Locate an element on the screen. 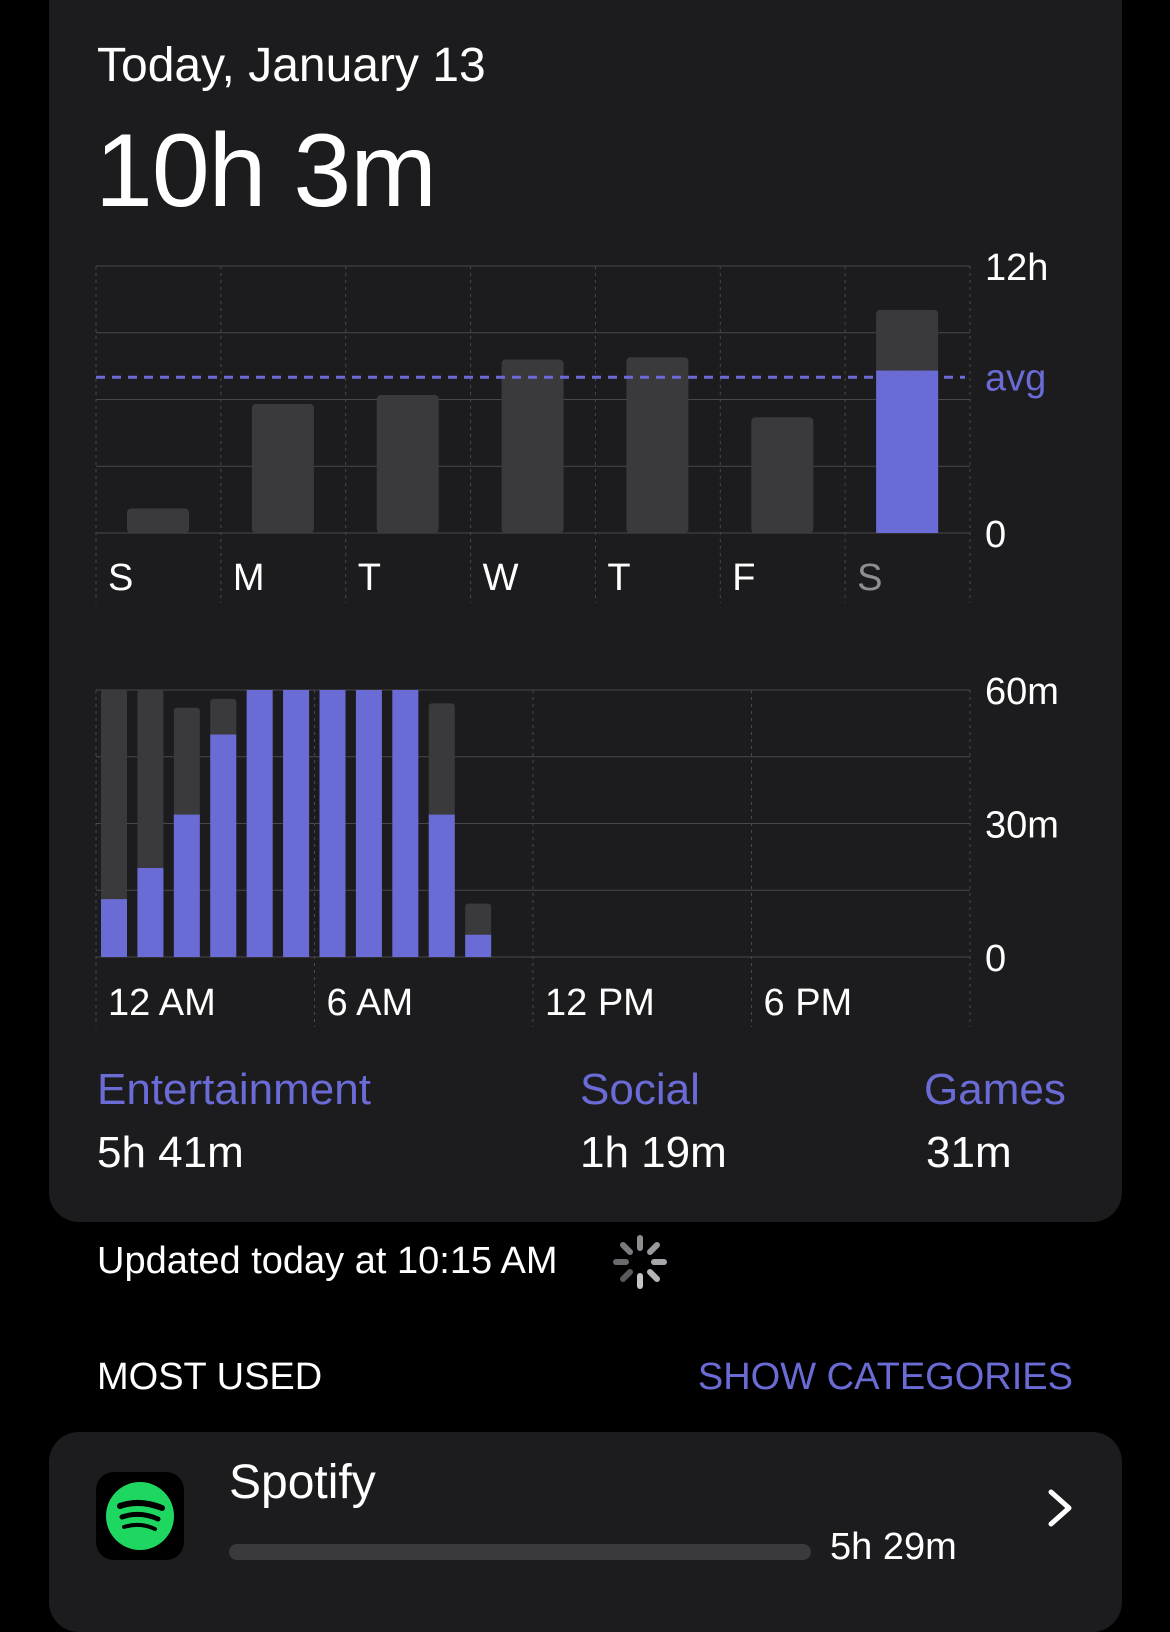 Image resolution: width=1170 pixels, height=1632 pixels. app-row-spotify is located at coordinates (585, 1532).